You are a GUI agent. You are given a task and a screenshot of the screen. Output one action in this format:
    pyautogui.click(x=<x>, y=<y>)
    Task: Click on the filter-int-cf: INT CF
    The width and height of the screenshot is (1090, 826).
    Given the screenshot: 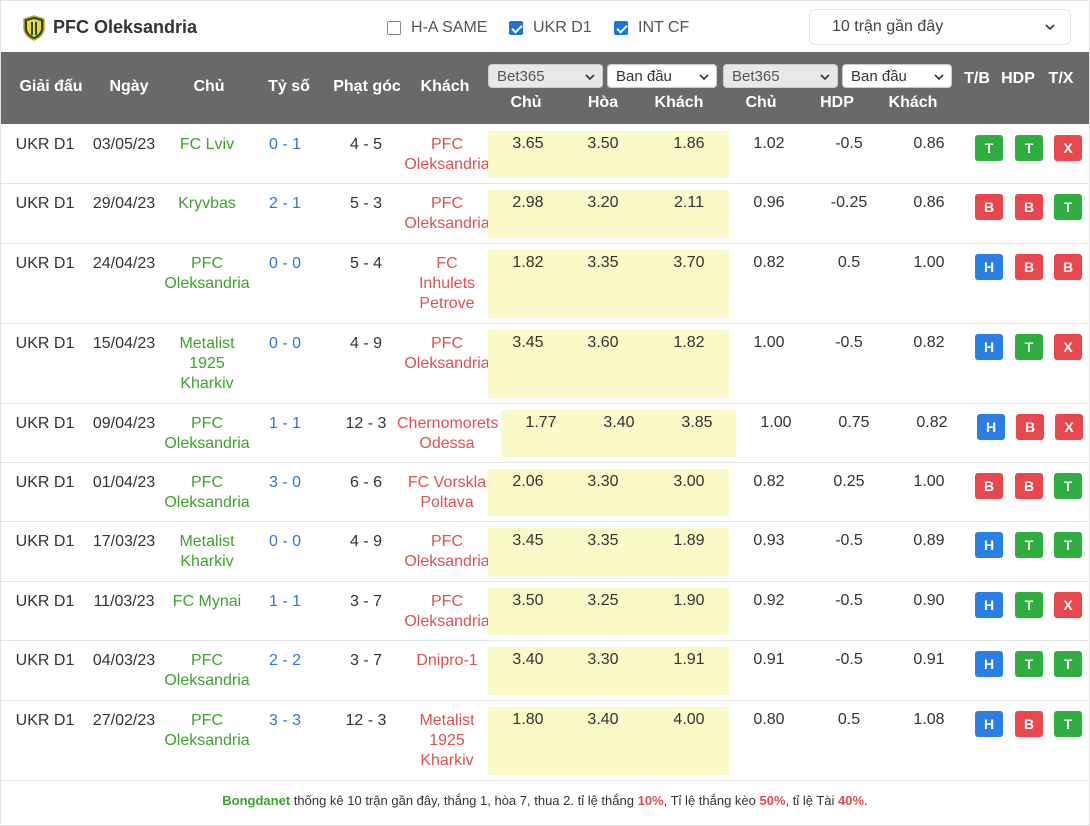 What is the action you would take?
    pyautogui.click(x=651, y=28)
    